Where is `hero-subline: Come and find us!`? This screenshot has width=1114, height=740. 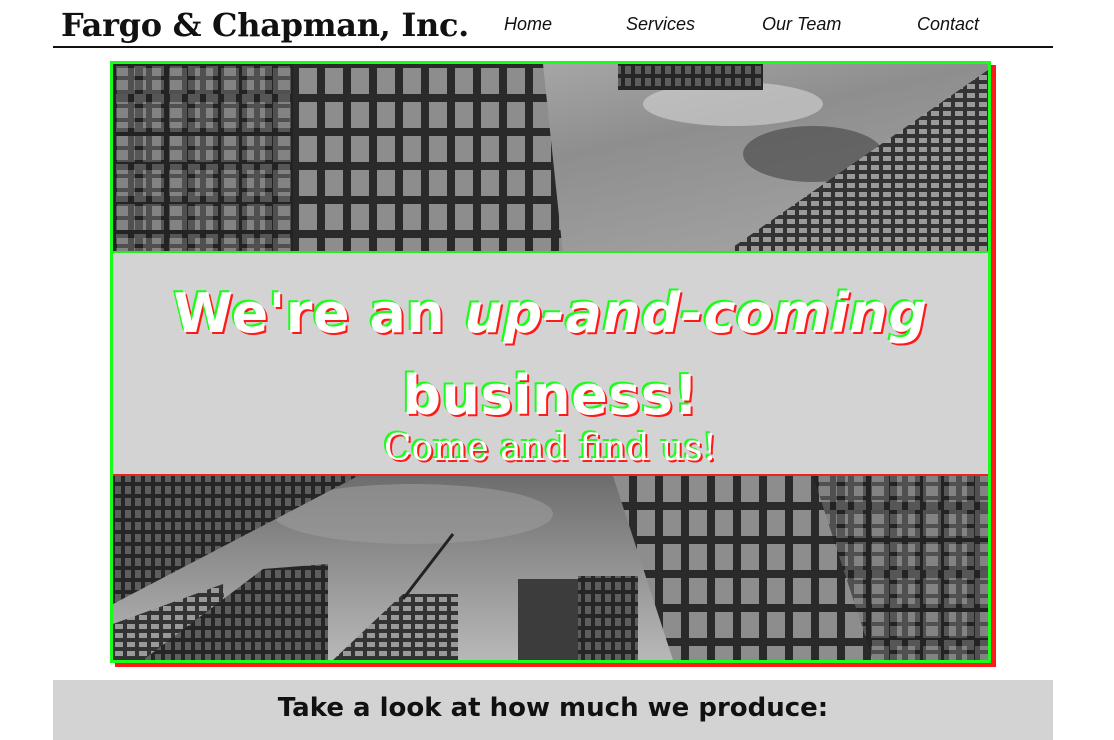 hero-subline: Come and find us! is located at coordinates (550, 448).